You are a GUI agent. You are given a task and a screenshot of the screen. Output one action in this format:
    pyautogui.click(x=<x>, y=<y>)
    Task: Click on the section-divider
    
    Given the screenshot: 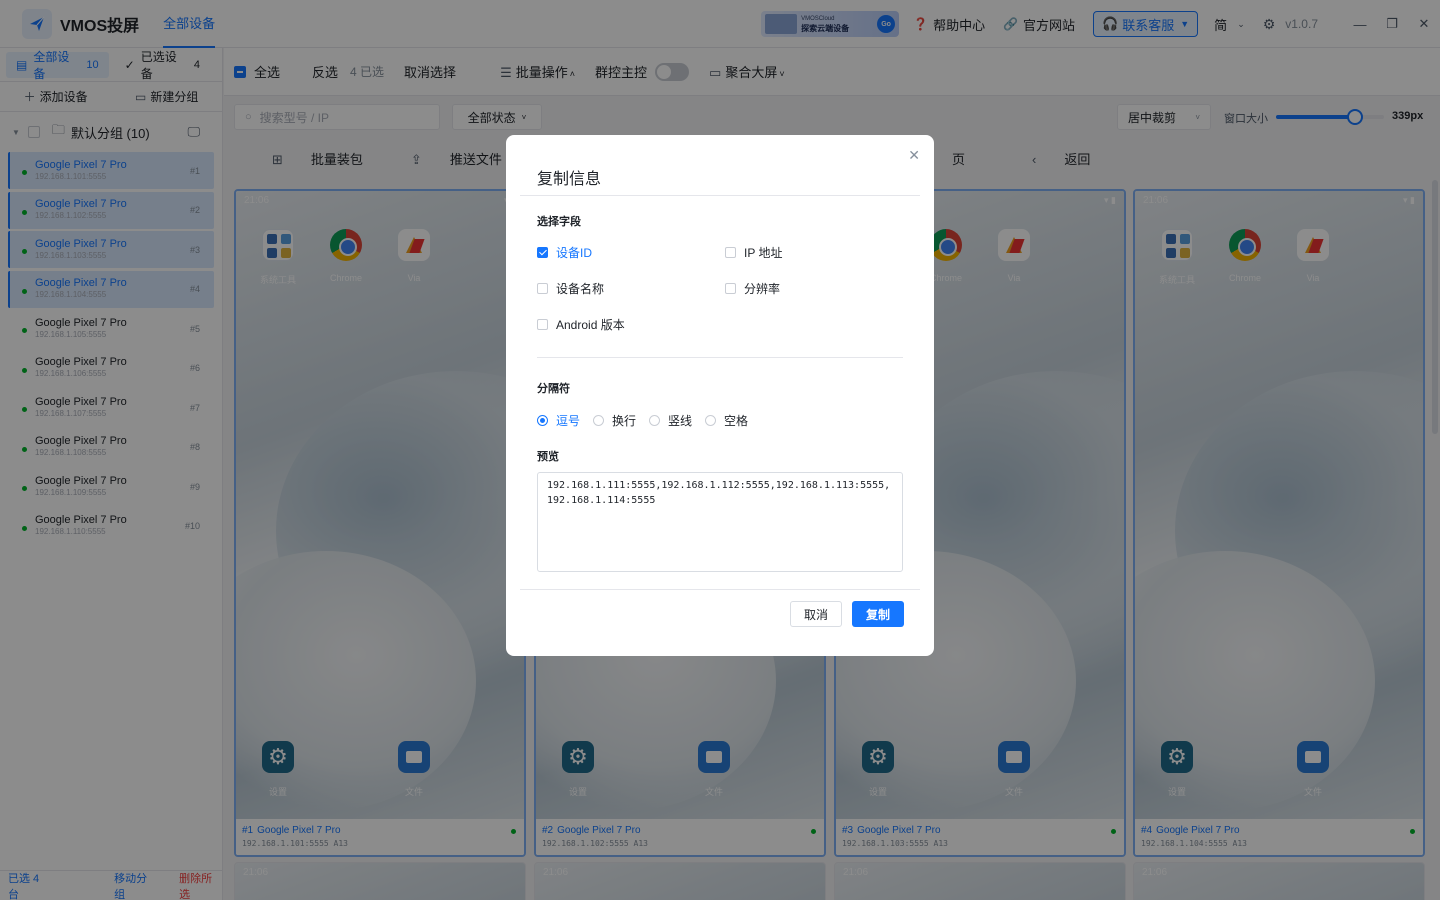 What is the action you would take?
    pyautogui.click(x=720, y=357)
    